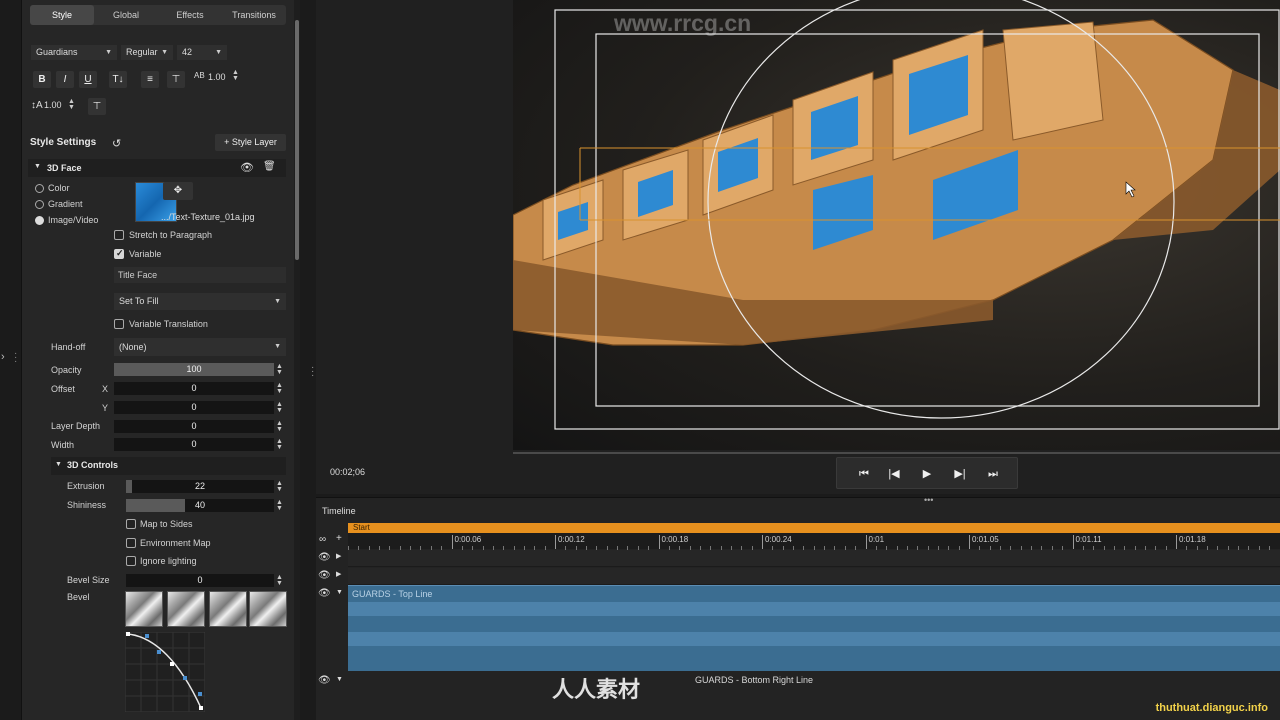 This screenshot has width=1280, height=720. I want to click on fill-image-radio, so click(39, 220).